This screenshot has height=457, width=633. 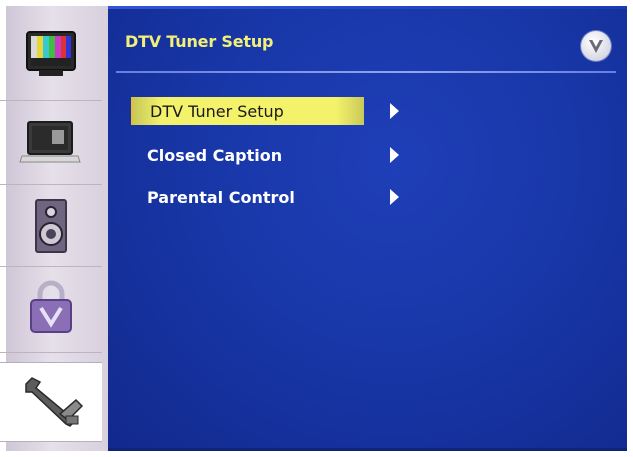 I want to click on menu-item-parental-control: Parental Control, so click(x=213, y=197).